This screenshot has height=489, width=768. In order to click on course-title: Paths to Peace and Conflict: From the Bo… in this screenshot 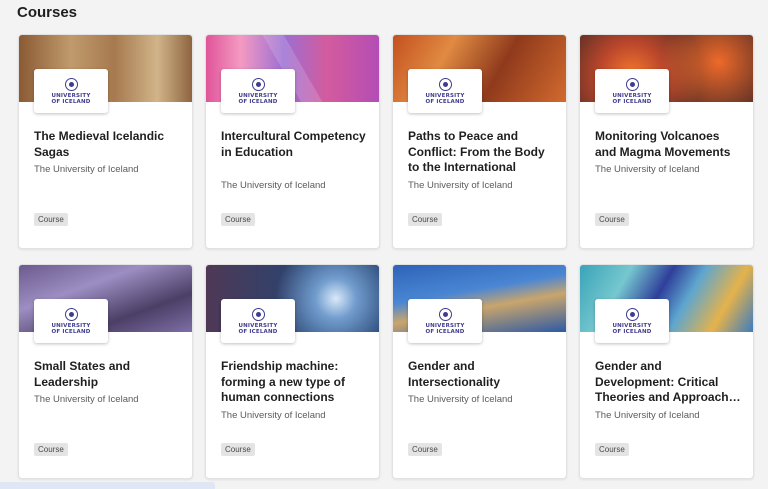, I will do `click(481, 152)`.